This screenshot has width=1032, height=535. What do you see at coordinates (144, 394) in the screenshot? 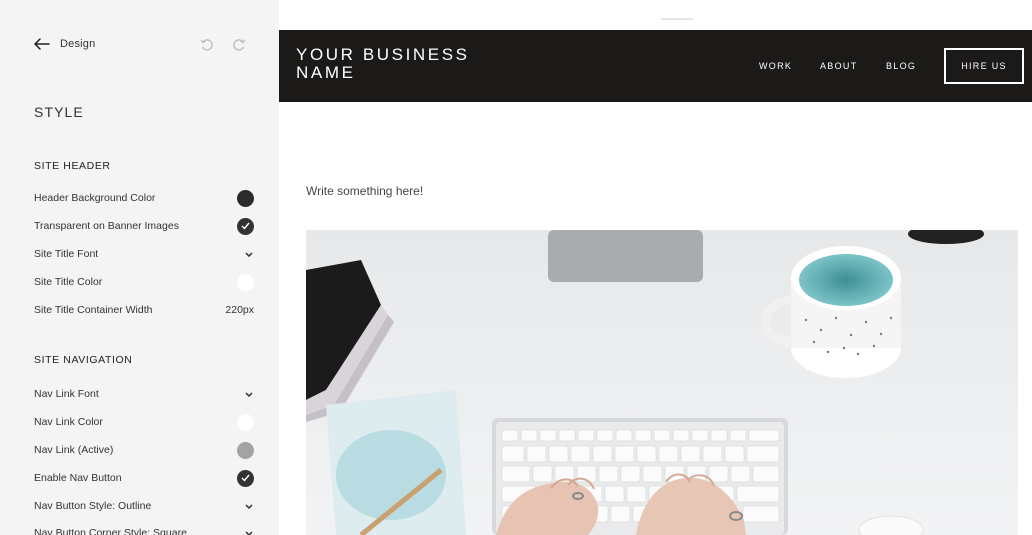
I see `nav-link-font-row: Nav Link Font` at bounding box center [144, 394].